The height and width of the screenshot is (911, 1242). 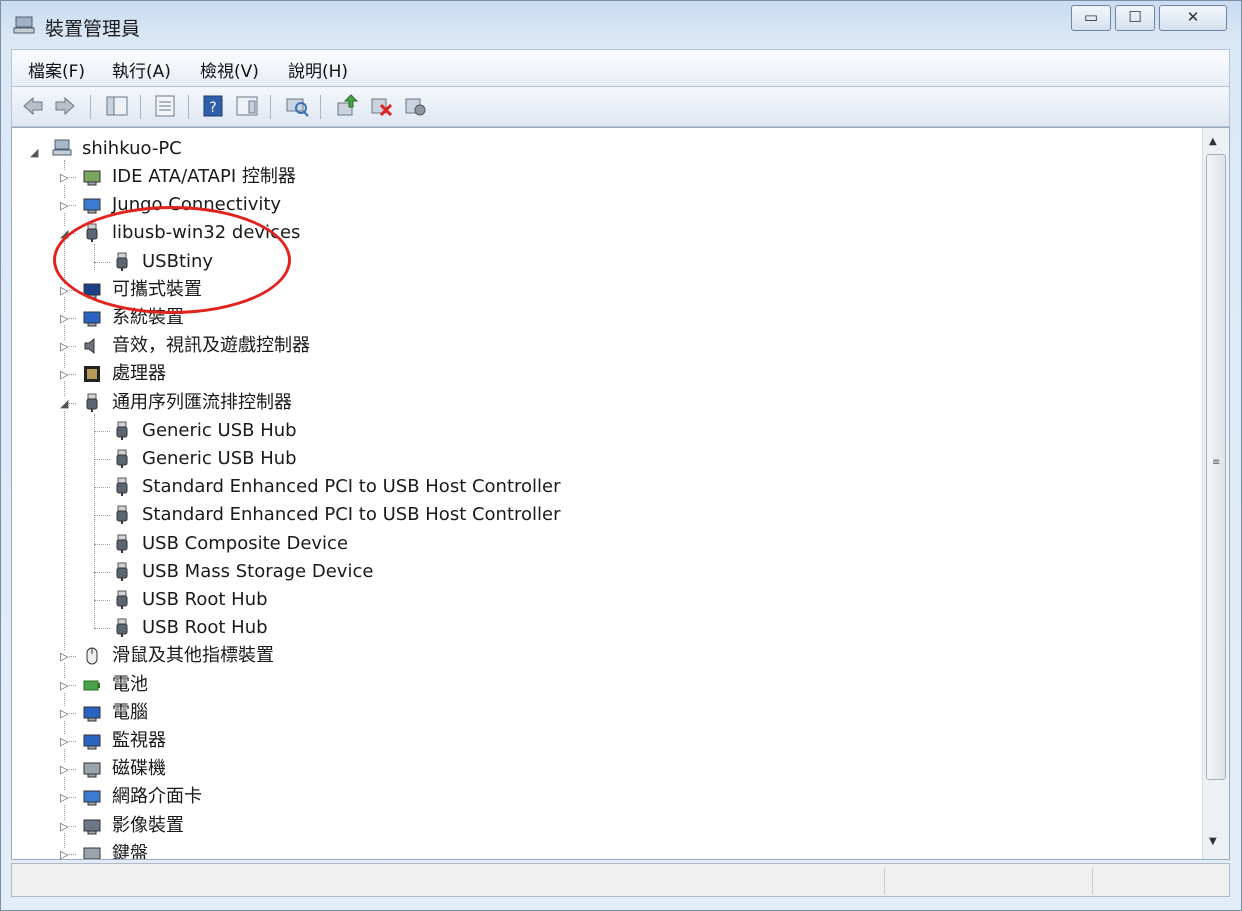 What do you see at coordinates (56, 69) in the screenshot?
I see `menu-file: 檔案(F)` at bounding box center [56, 69].